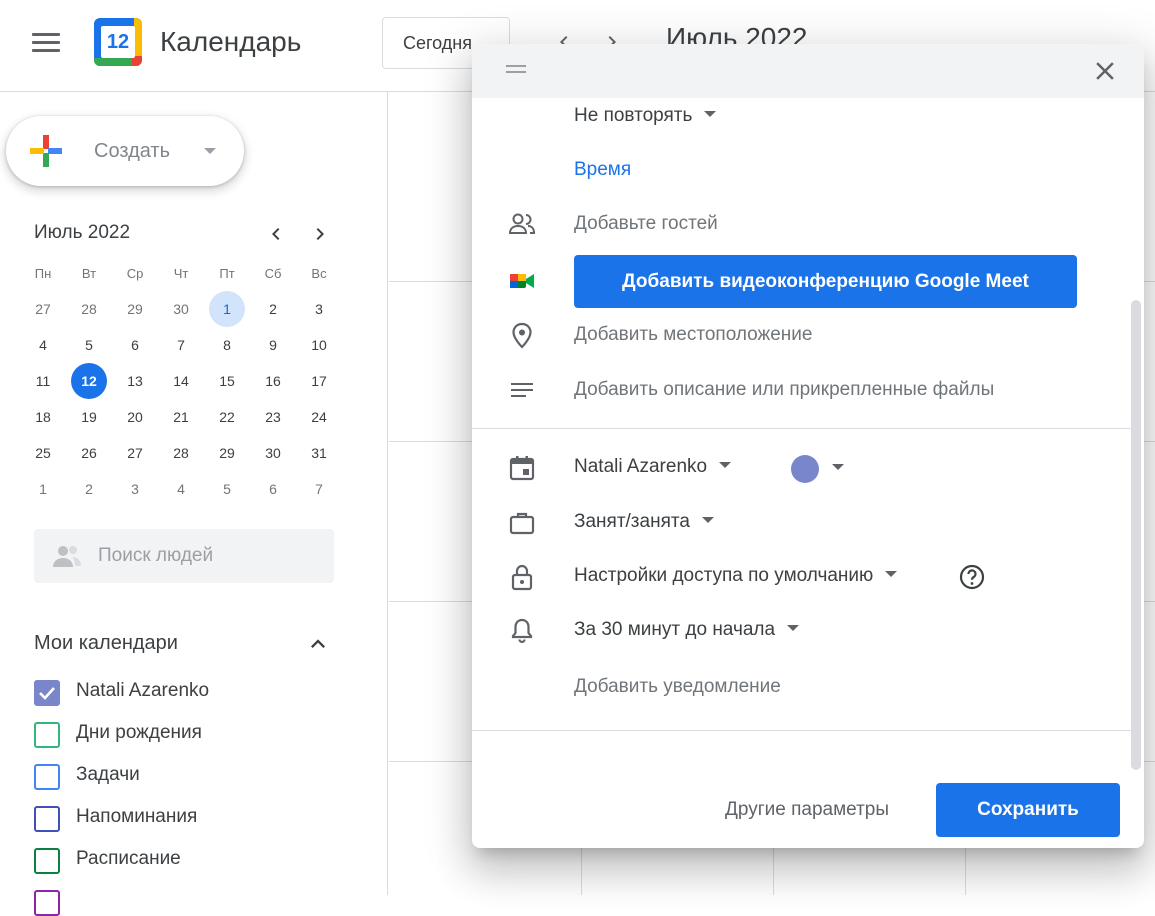 The height and width of the screenshot is (916, 1155). Describe the element at coordinates (319, 453) in the screenshot. I see `mini-calendar-day: 31` at that location.